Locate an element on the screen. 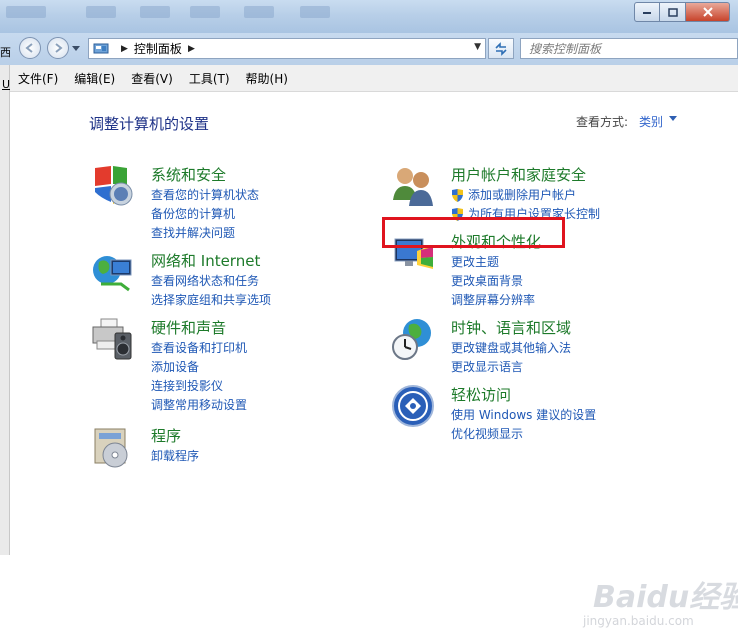 Image resolution: width=738 pixels, height=642 pixels. refresh-icon is located at coordinates (501, 48).